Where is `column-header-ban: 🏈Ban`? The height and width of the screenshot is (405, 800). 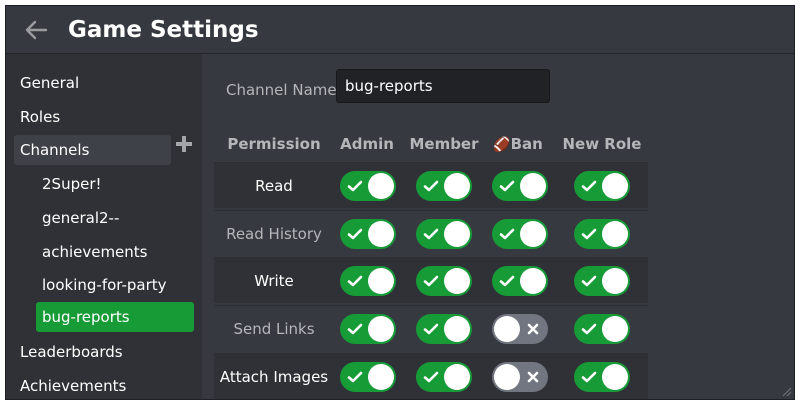
column-header-ban: 🏈Ban is located at coordinates (518, 144).